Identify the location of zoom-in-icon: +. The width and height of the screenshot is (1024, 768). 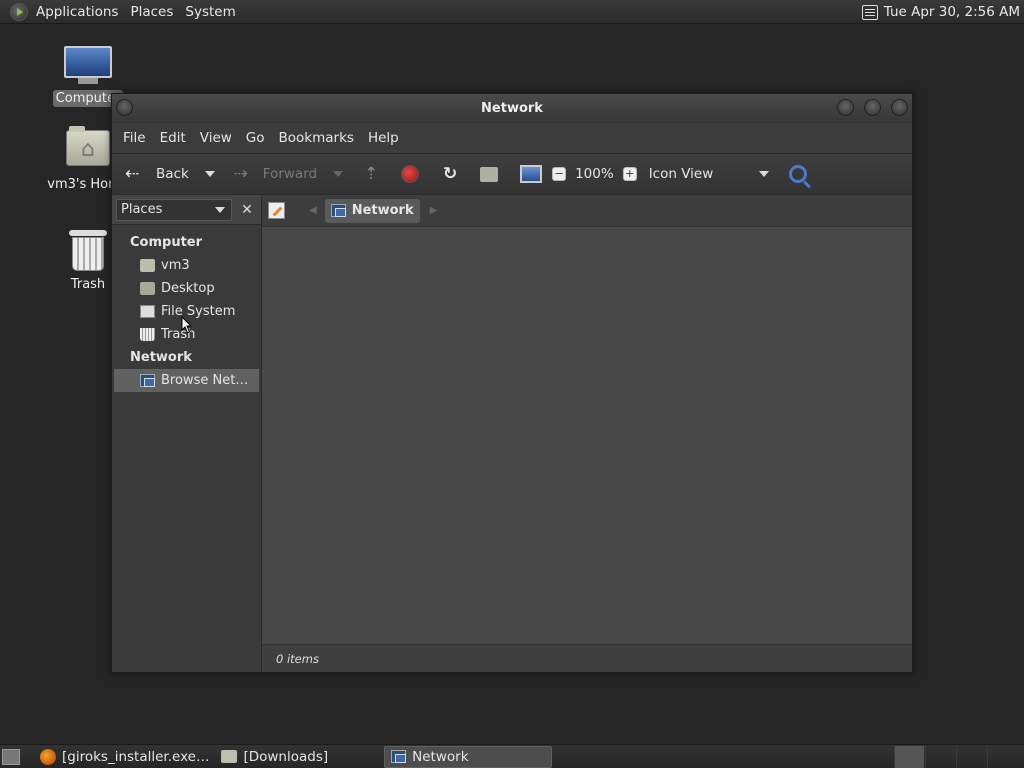
(629, 174).